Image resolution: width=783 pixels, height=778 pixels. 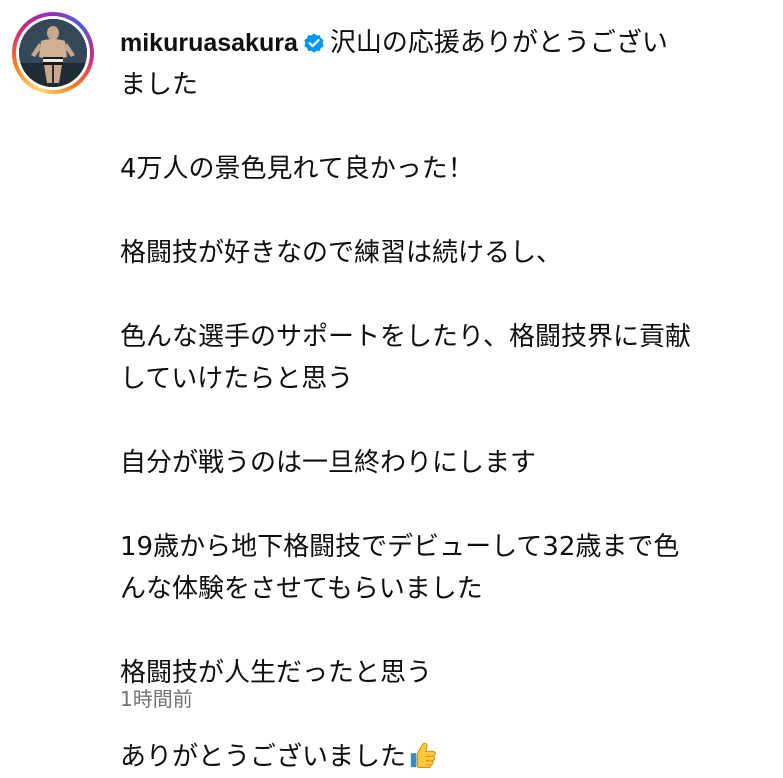 I want to click on caption-line-17: ありがとうございました, so click(x=435, y=757).